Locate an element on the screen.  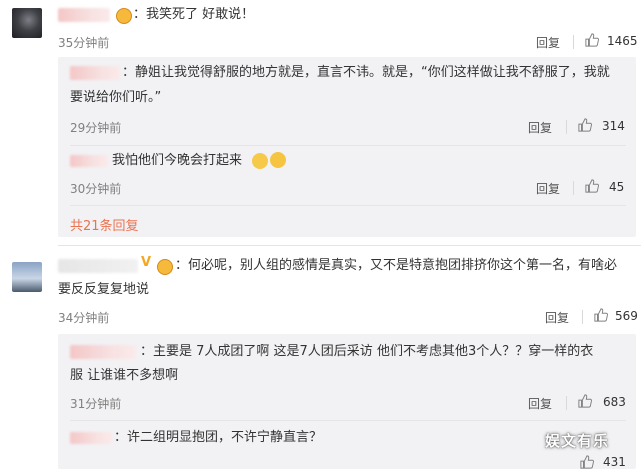
comment-text: ：我笑死了 好敢说！ is located at coordinates (194, 14).